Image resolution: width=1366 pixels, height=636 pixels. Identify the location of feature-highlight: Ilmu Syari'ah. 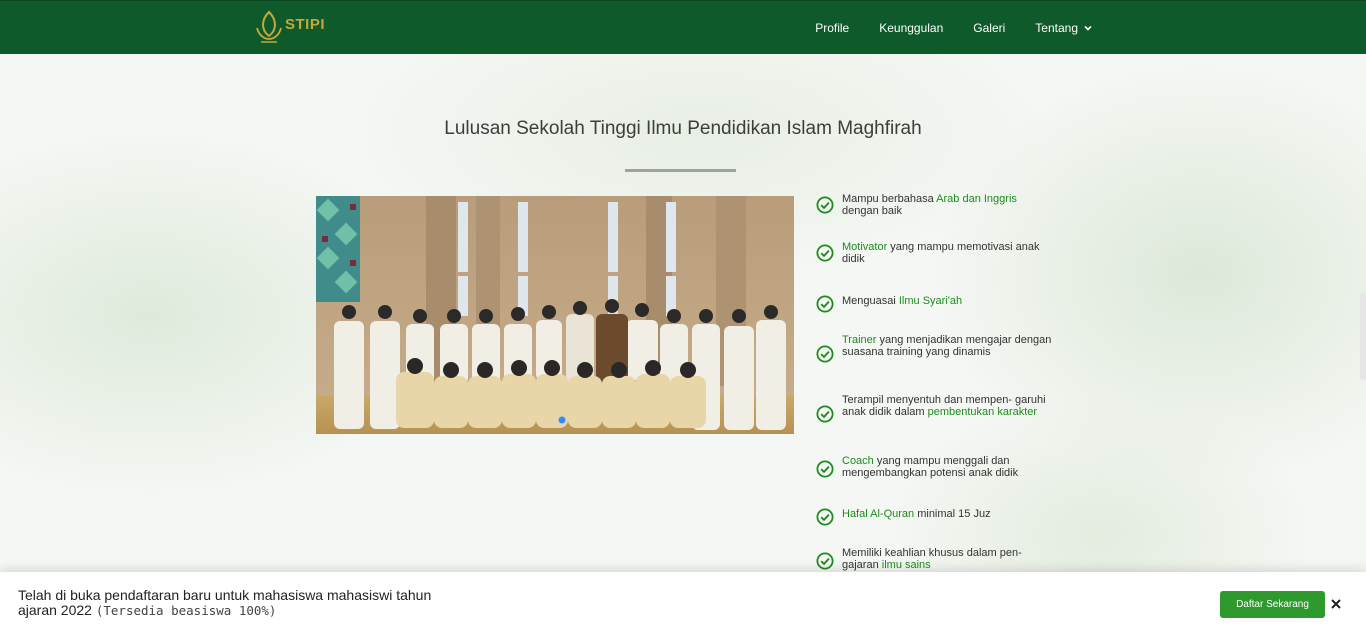
(930, 301).